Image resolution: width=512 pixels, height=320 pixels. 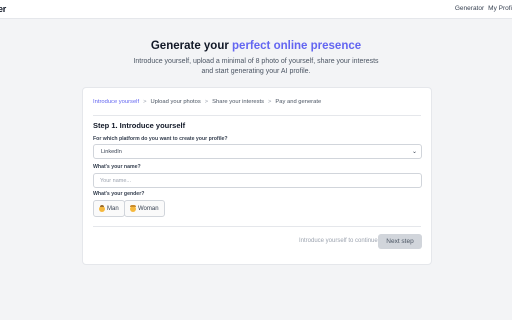 I want to click on step-pay-generate: Pay and generate, so click(x=298, y=102).